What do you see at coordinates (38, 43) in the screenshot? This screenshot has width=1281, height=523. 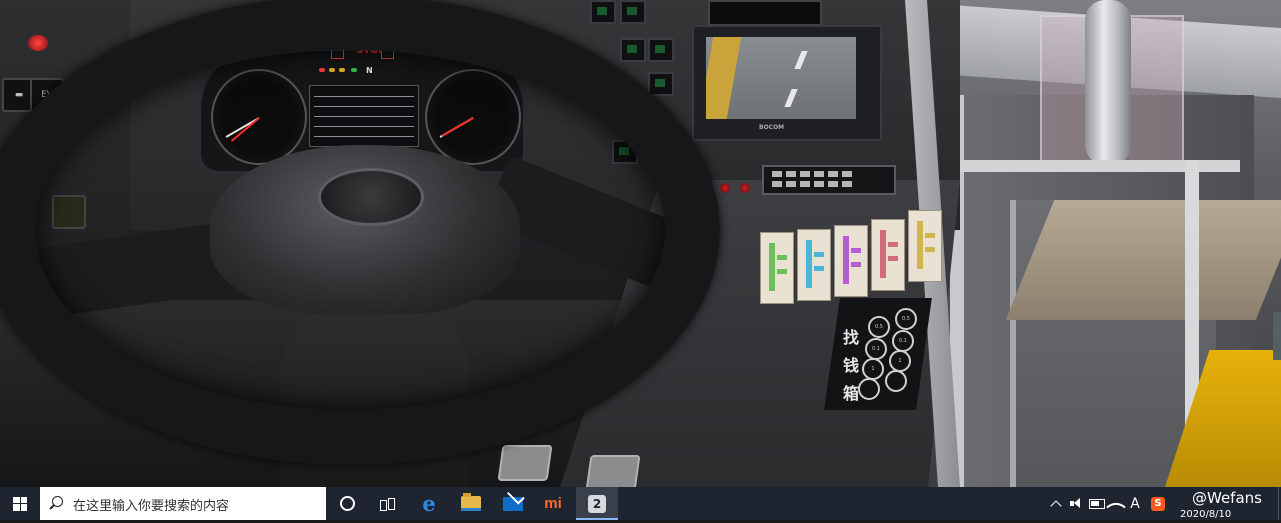 I see `emergency-button` at bounding box center [38, 43].